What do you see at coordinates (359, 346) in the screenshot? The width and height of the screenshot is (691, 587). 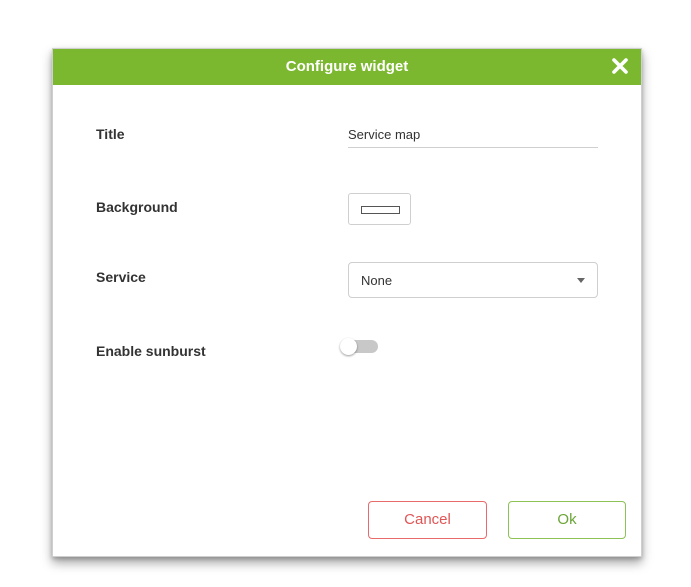 I see `enable-sunburst-toggle` at bounding box center [359, 346].